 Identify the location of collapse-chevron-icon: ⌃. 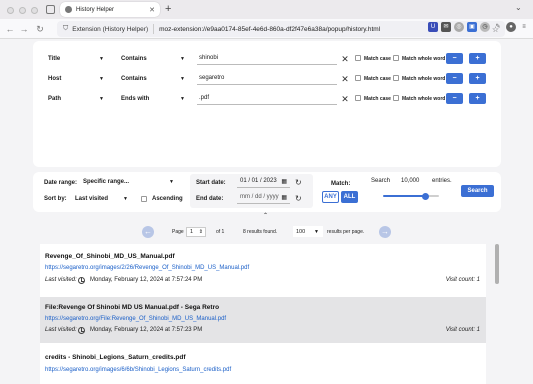
(265, 215).